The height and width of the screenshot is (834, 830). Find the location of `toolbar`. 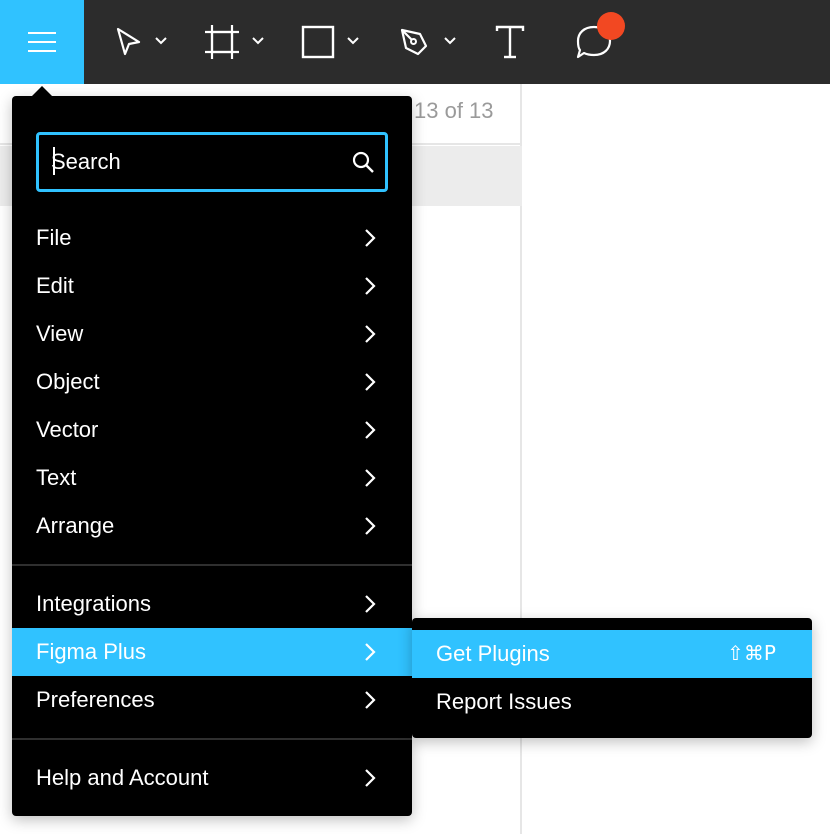

toolbar is located at coordinates (415, 42).